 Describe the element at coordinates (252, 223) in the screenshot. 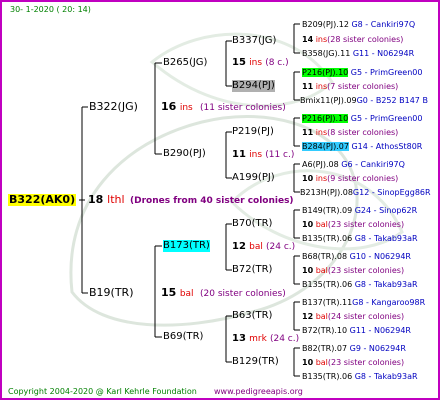

I see `gen3-node-5: B70(TR)` at that location.